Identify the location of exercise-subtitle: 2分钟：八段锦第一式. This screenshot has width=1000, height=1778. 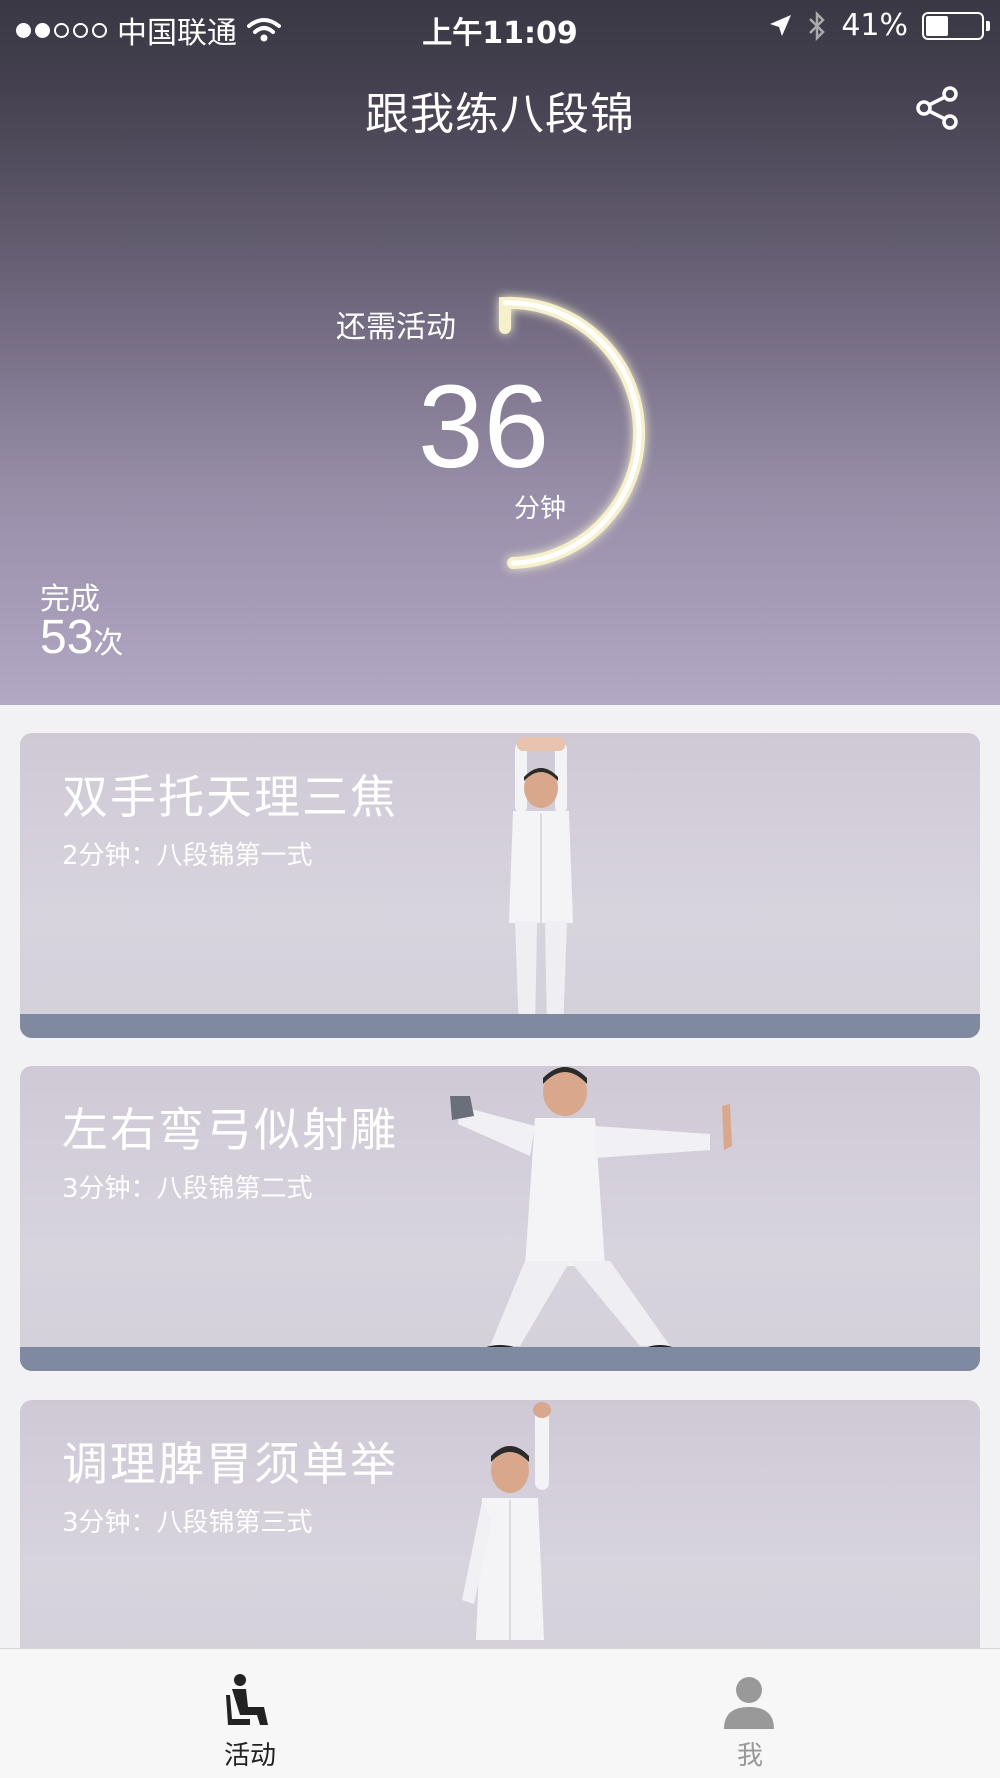
(187, 856).